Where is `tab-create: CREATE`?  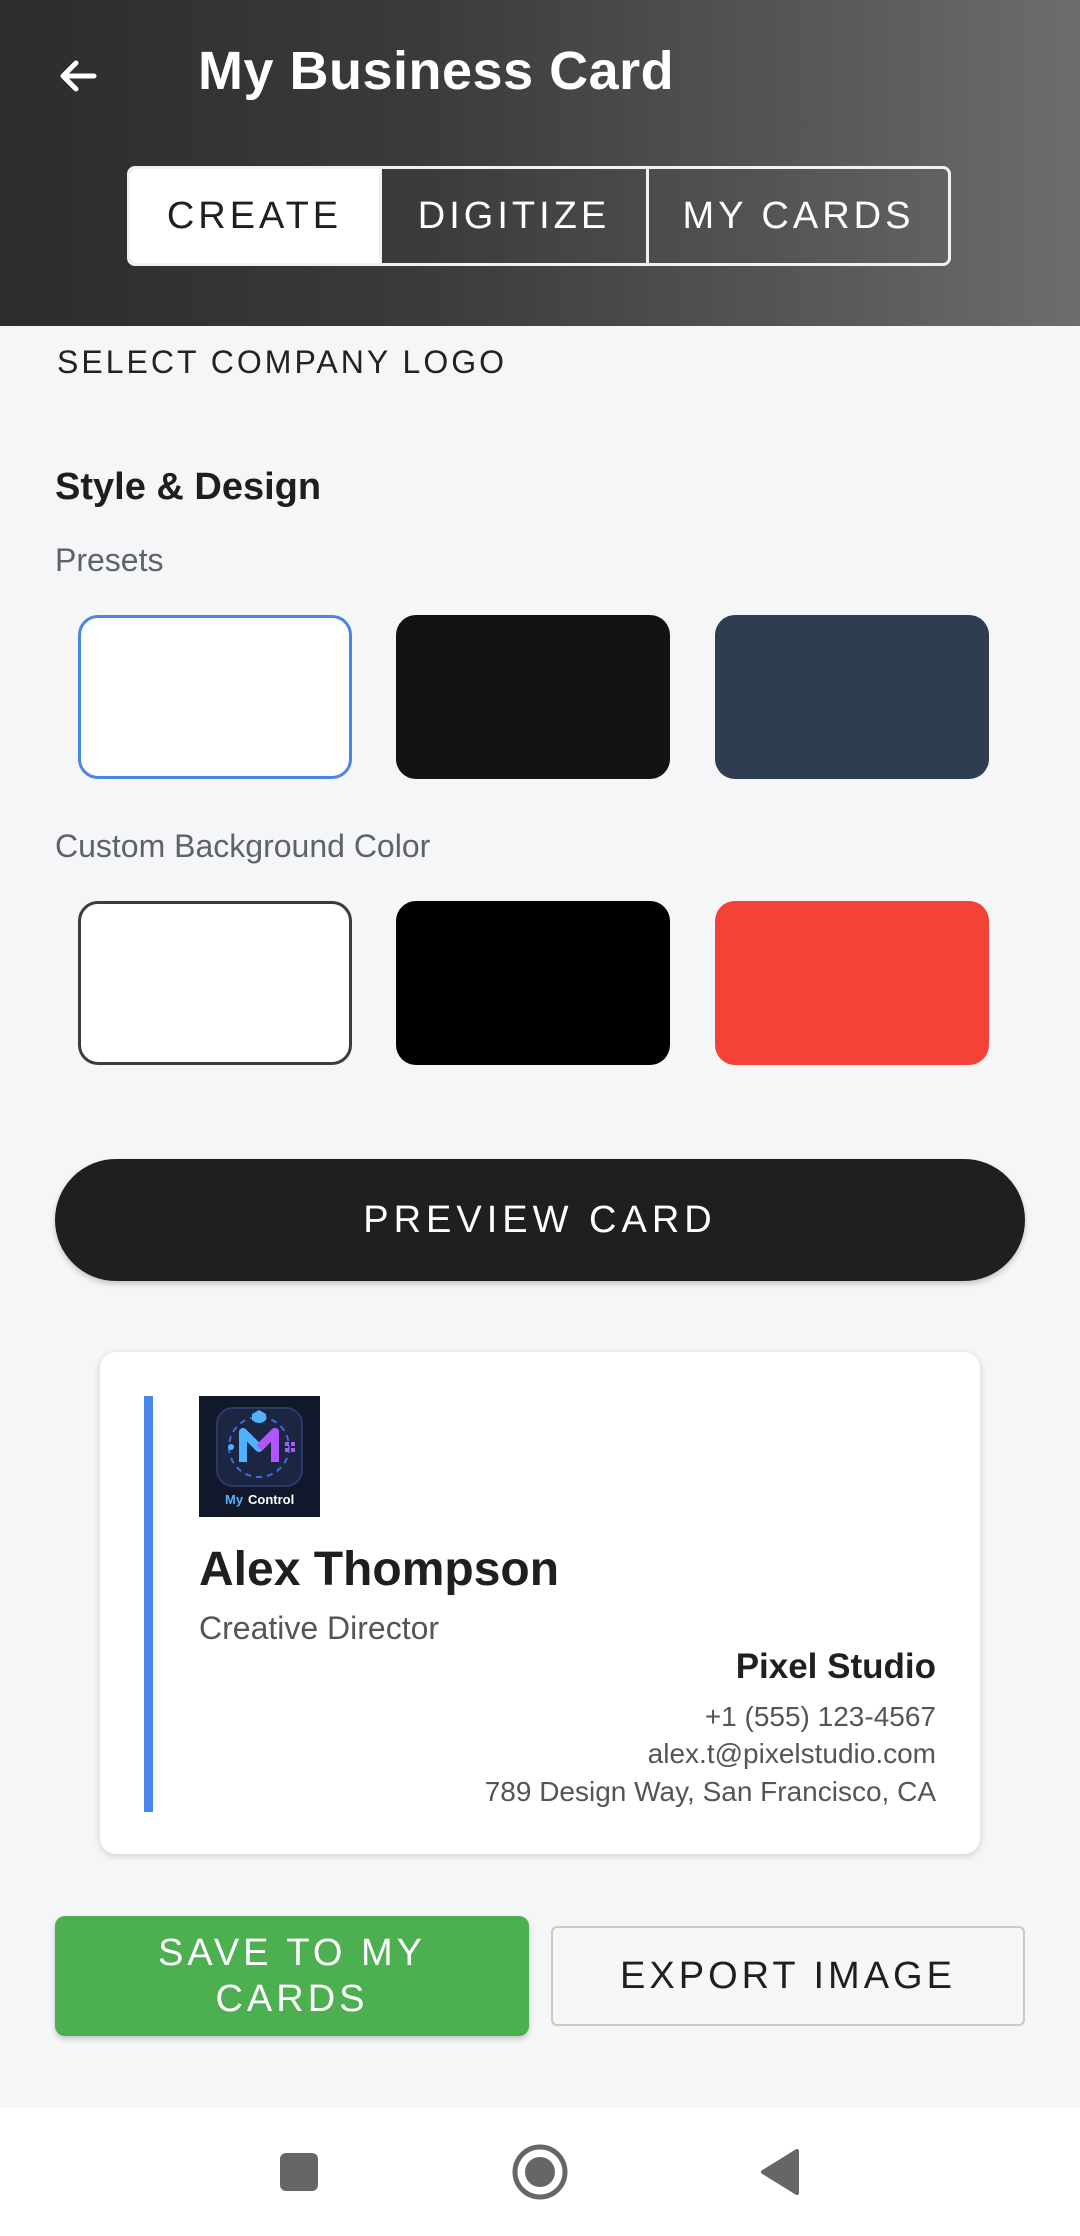
tab-create: CREATE is located at coordinates (254, 216).